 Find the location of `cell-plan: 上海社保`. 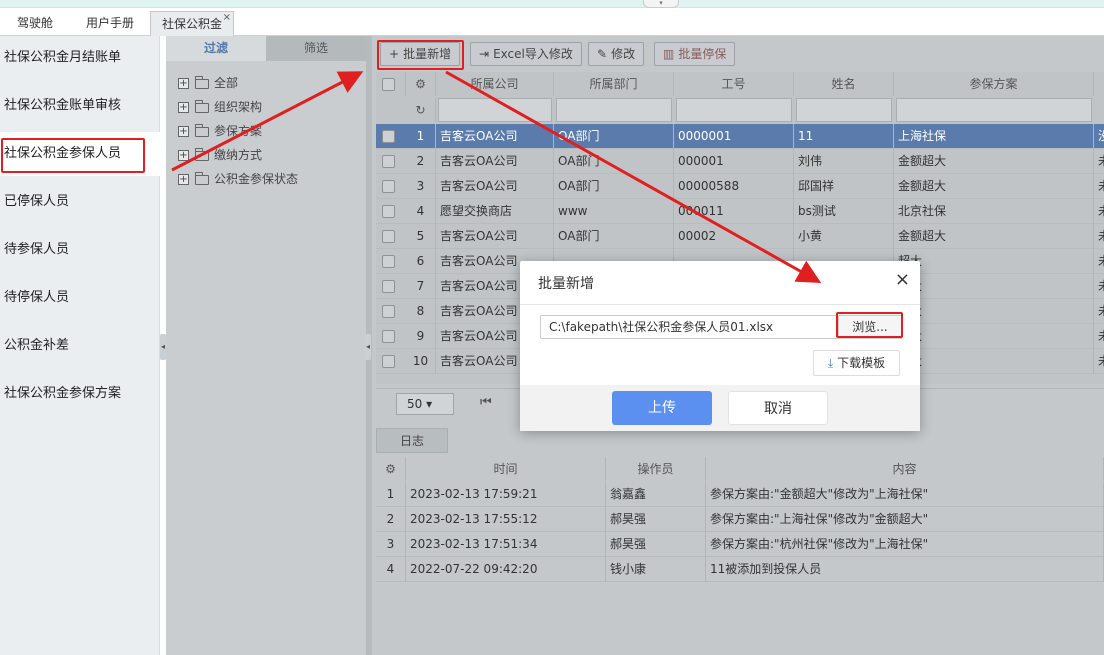

cell-plan: 上海社保 is located at coordinates (994, 136).